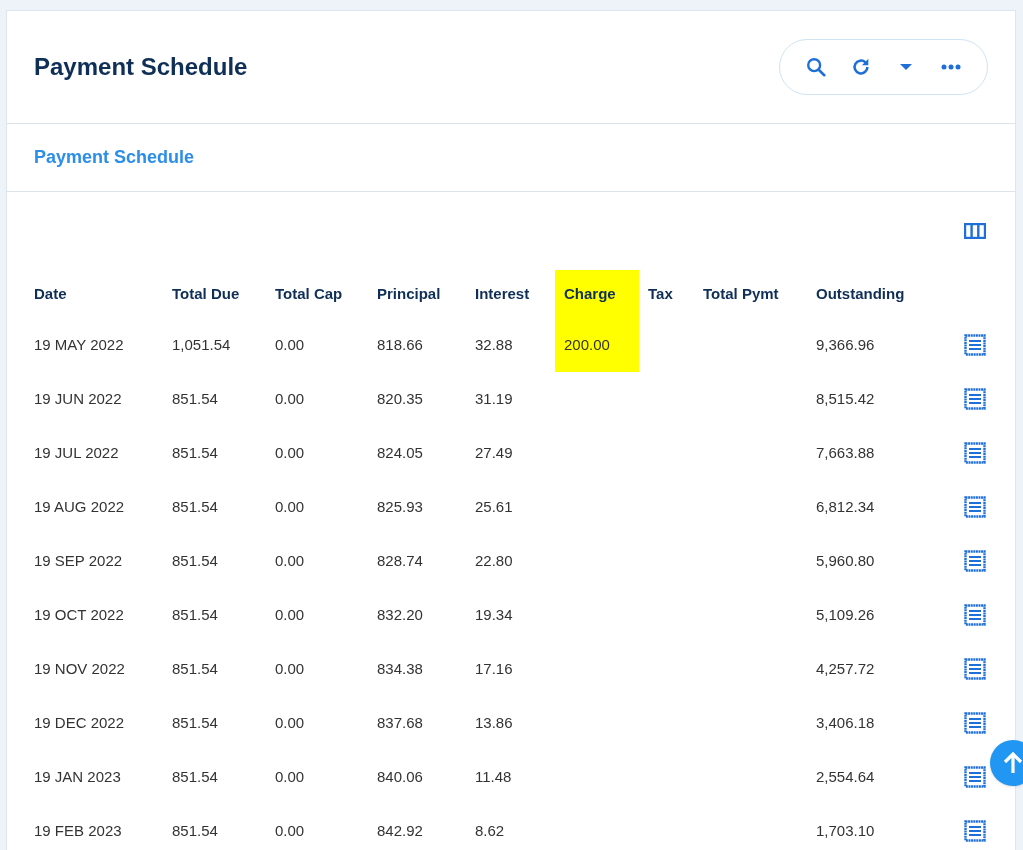 This screenshot has width=1023, height=850. What do you see at coordinates (494, 668) in the screenshot?
I see `table-cell-text: 17.16` at bounding box center [494, 668].